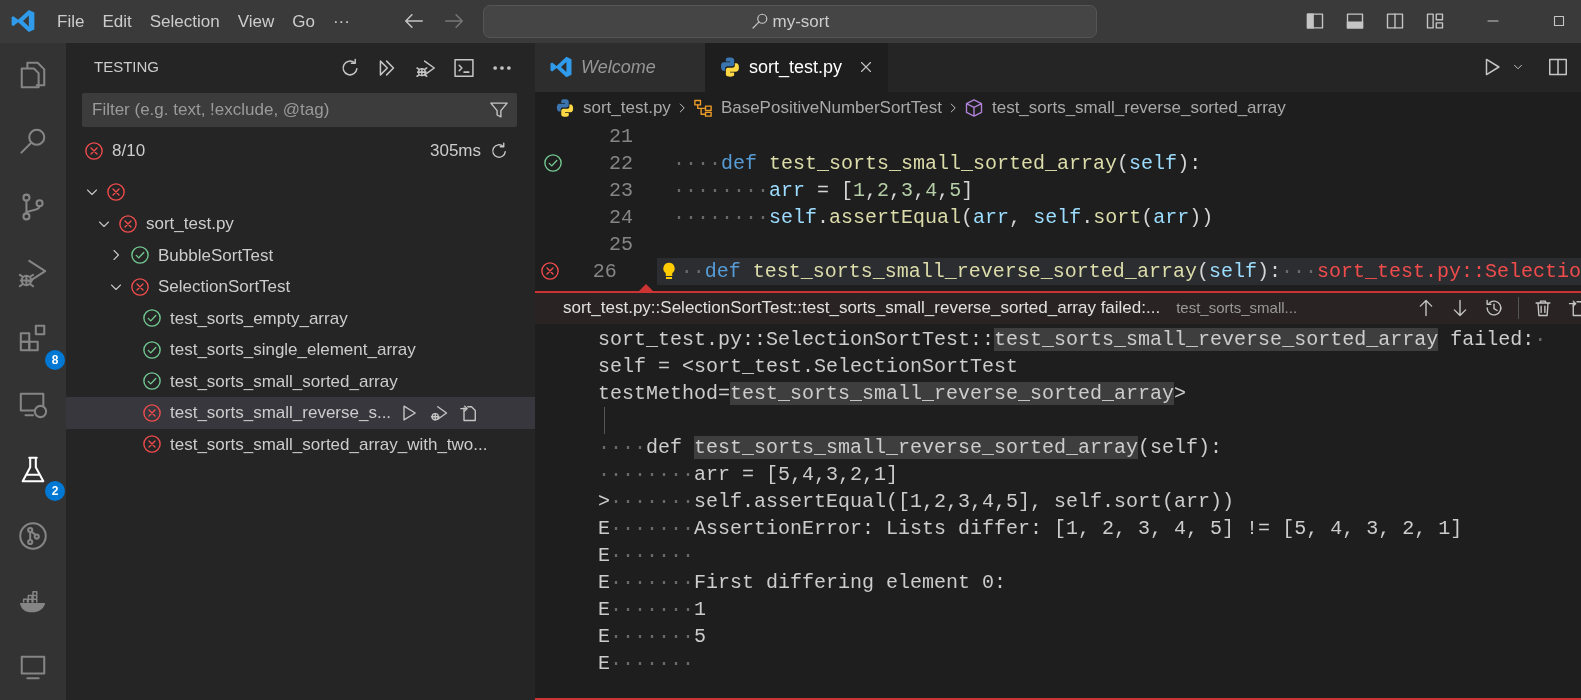  Describe the element at coordinates (627, 108) in the screenshot. I see `breadcrumb-item: sort_test.py` at that location.